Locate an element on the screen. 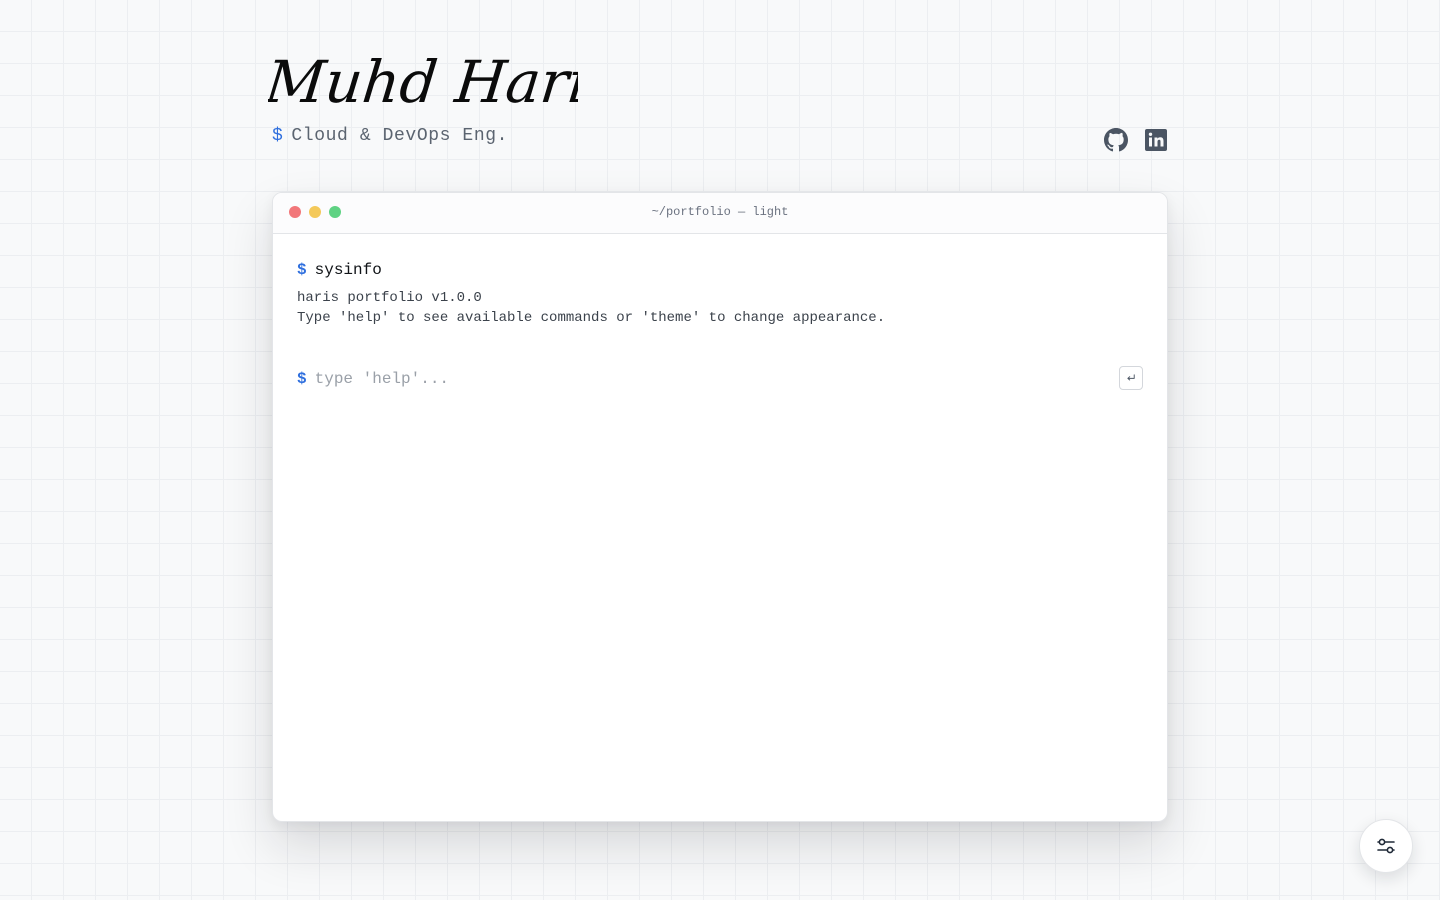  svg-text: Muhd Haris is located at coordinates (423, 82).